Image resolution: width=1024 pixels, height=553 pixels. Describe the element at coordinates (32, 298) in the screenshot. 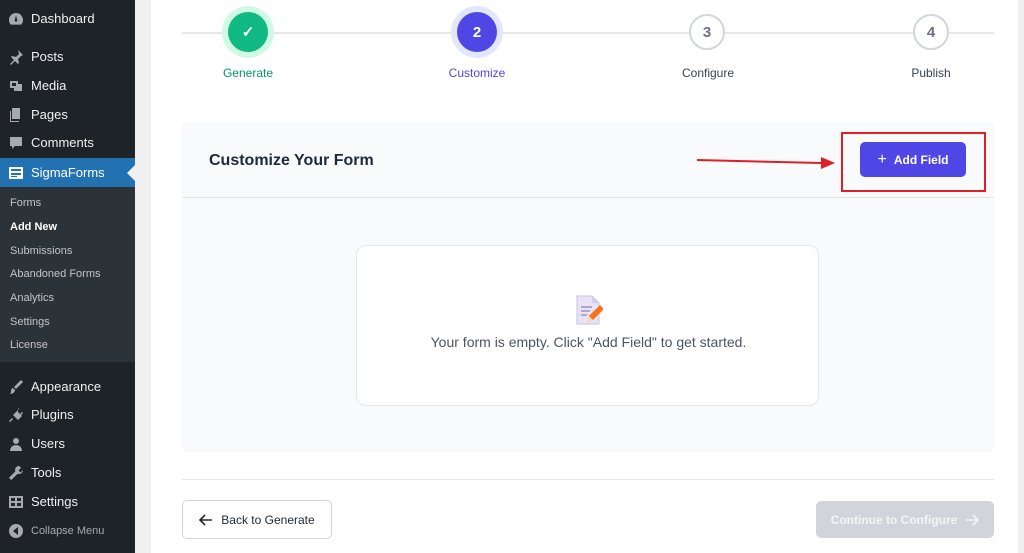

I see `submenu-analytics: Analytics` at that location.